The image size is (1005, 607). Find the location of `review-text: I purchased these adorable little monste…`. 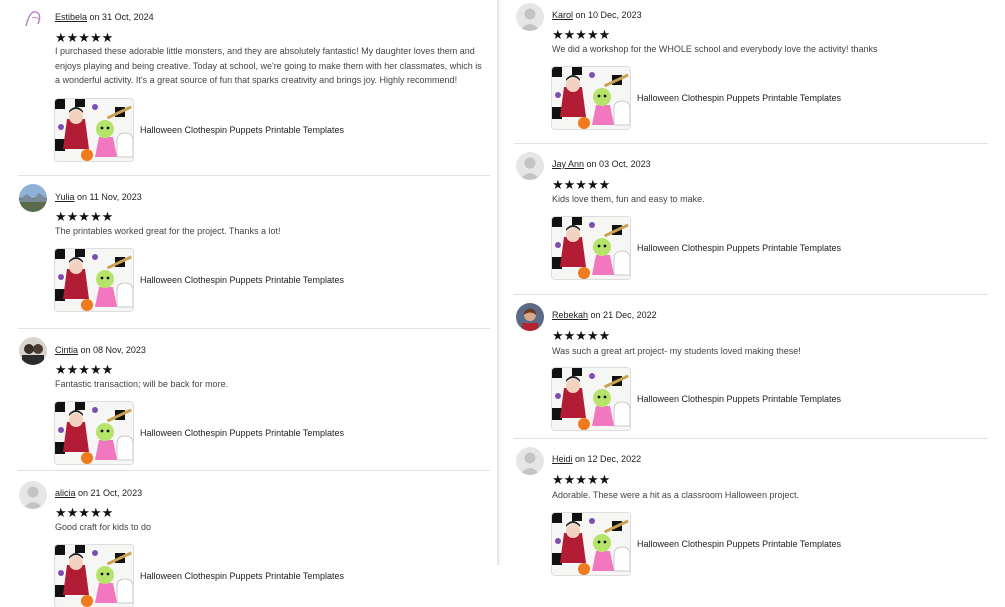

review-text: I purchased these adorable little monste… is located at coordinates (268, 65).